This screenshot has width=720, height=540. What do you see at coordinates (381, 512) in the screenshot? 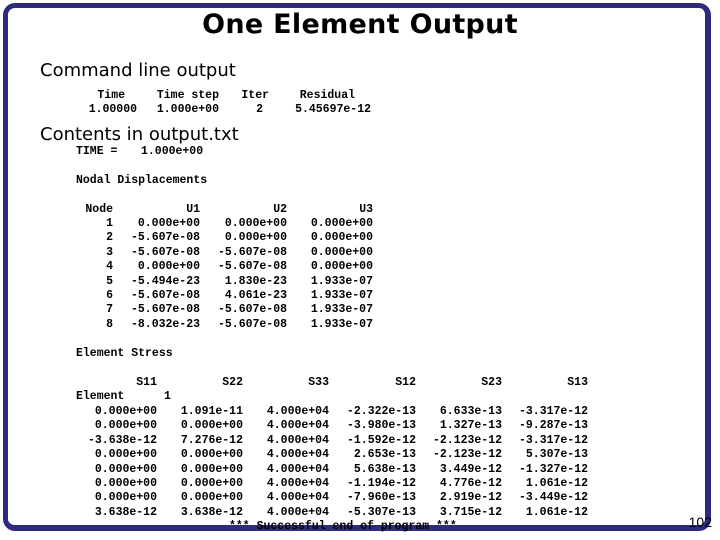
I see `stress-cell: -5.307e-13` at bounding box center [381, 512].